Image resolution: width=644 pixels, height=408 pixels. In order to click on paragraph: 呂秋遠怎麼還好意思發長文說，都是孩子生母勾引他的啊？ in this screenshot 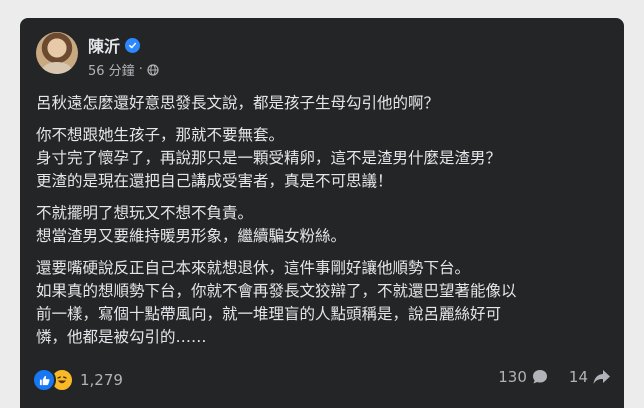, I will do `click(323, 103)`.